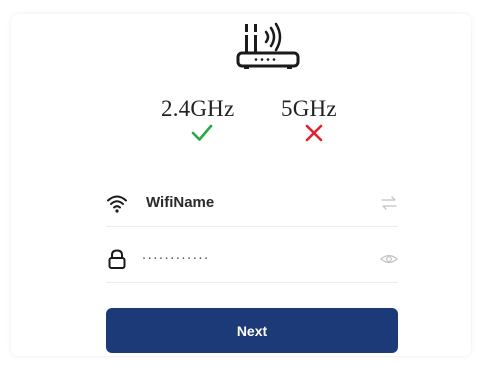 The height and width of the screenshot is (365, 483). Describe the element at coordinates (198, 108) in the screenshot. I see `band-2-4ghz-label: 2.4GHz` at that location.